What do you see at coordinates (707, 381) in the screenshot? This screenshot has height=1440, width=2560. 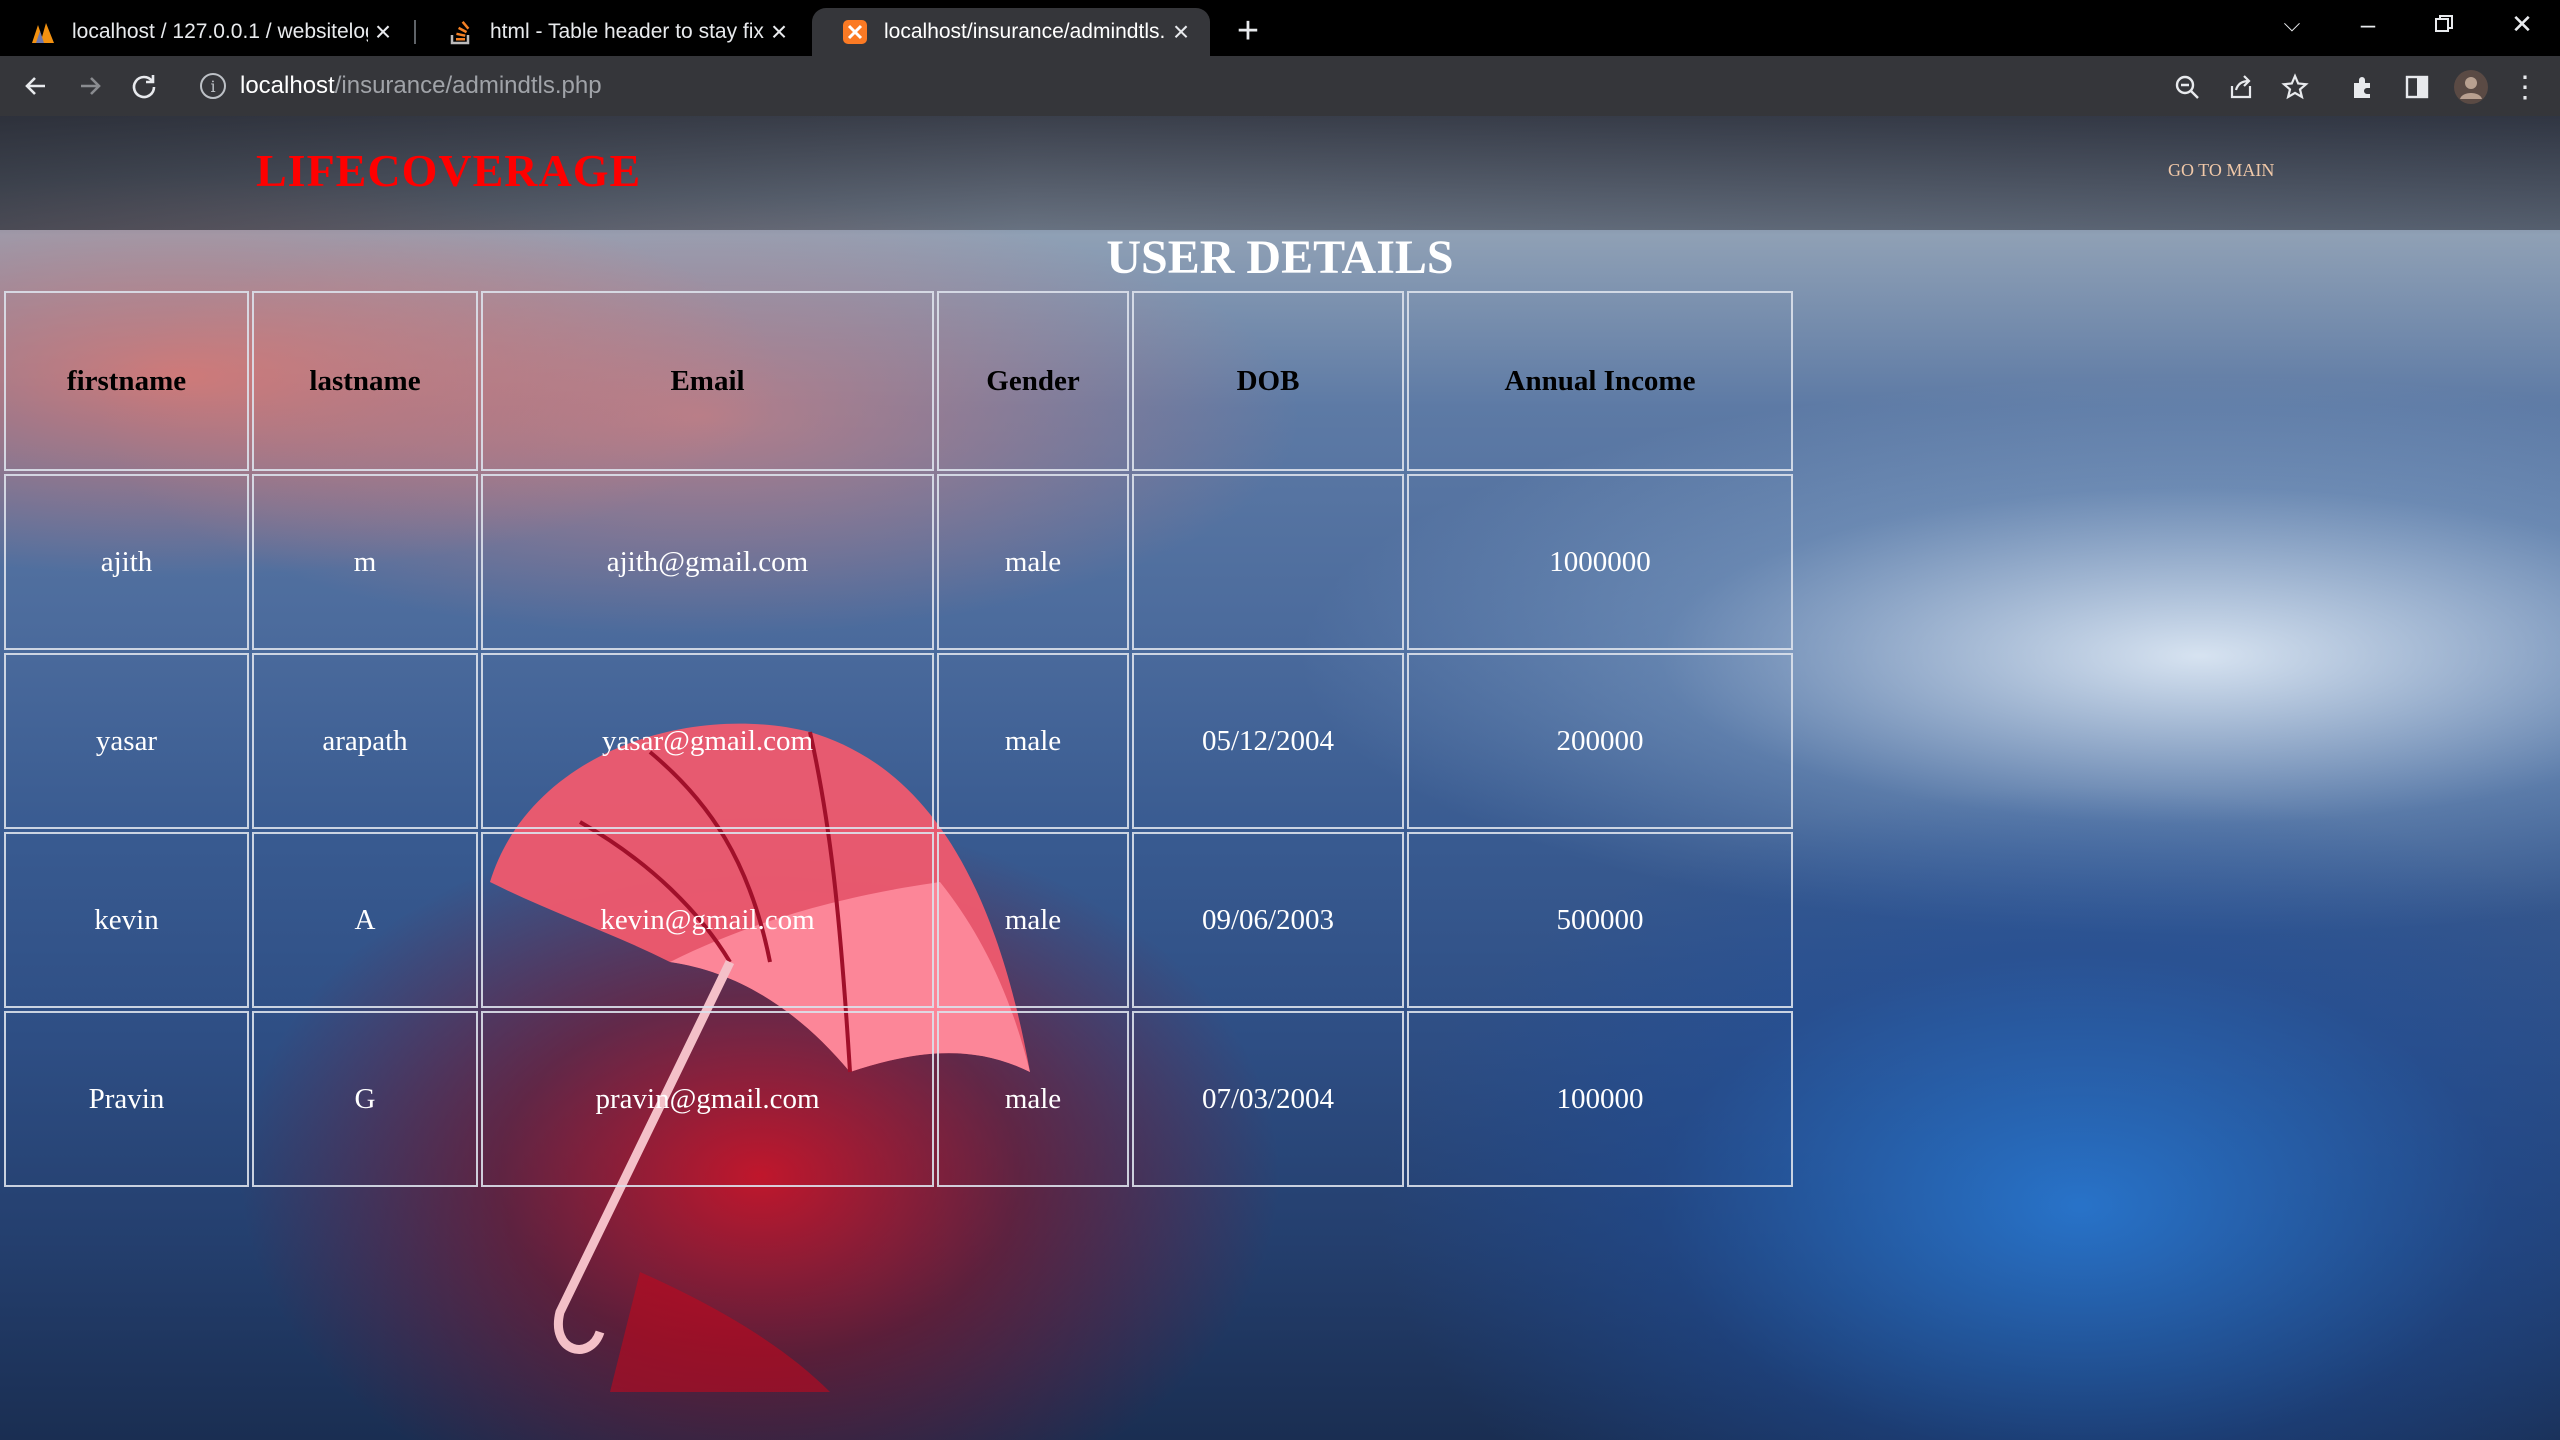 I see `column-header-email: Email` at bounding box center [707, 381].